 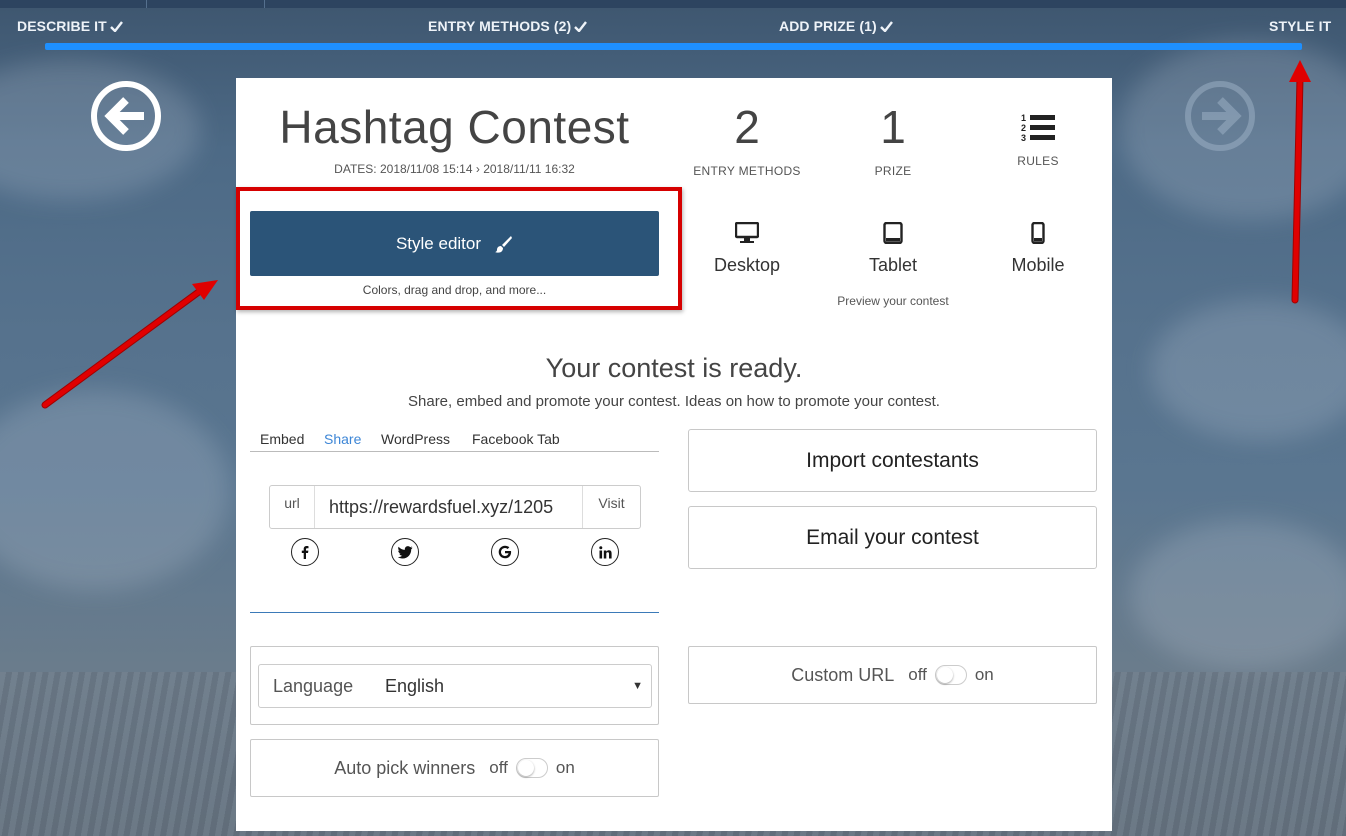 I want to click on prize-label: PRIZE, so click(x=893, y=171).